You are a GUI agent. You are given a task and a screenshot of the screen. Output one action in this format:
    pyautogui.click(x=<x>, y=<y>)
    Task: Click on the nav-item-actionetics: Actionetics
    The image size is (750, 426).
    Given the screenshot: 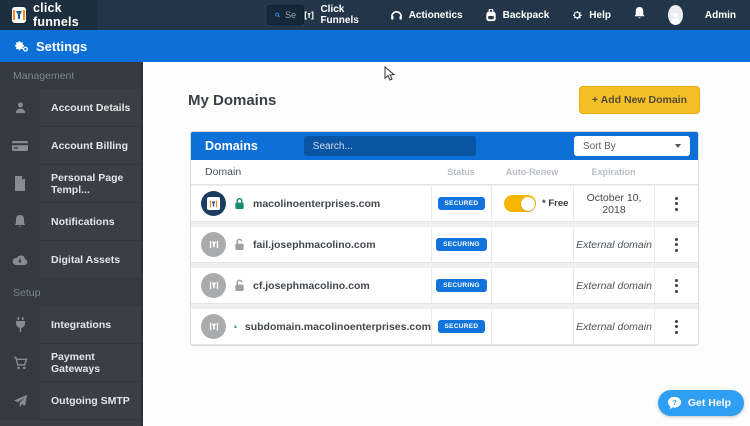 What is the action you would take?
    pyautogui.click(x=426, y=15)
    